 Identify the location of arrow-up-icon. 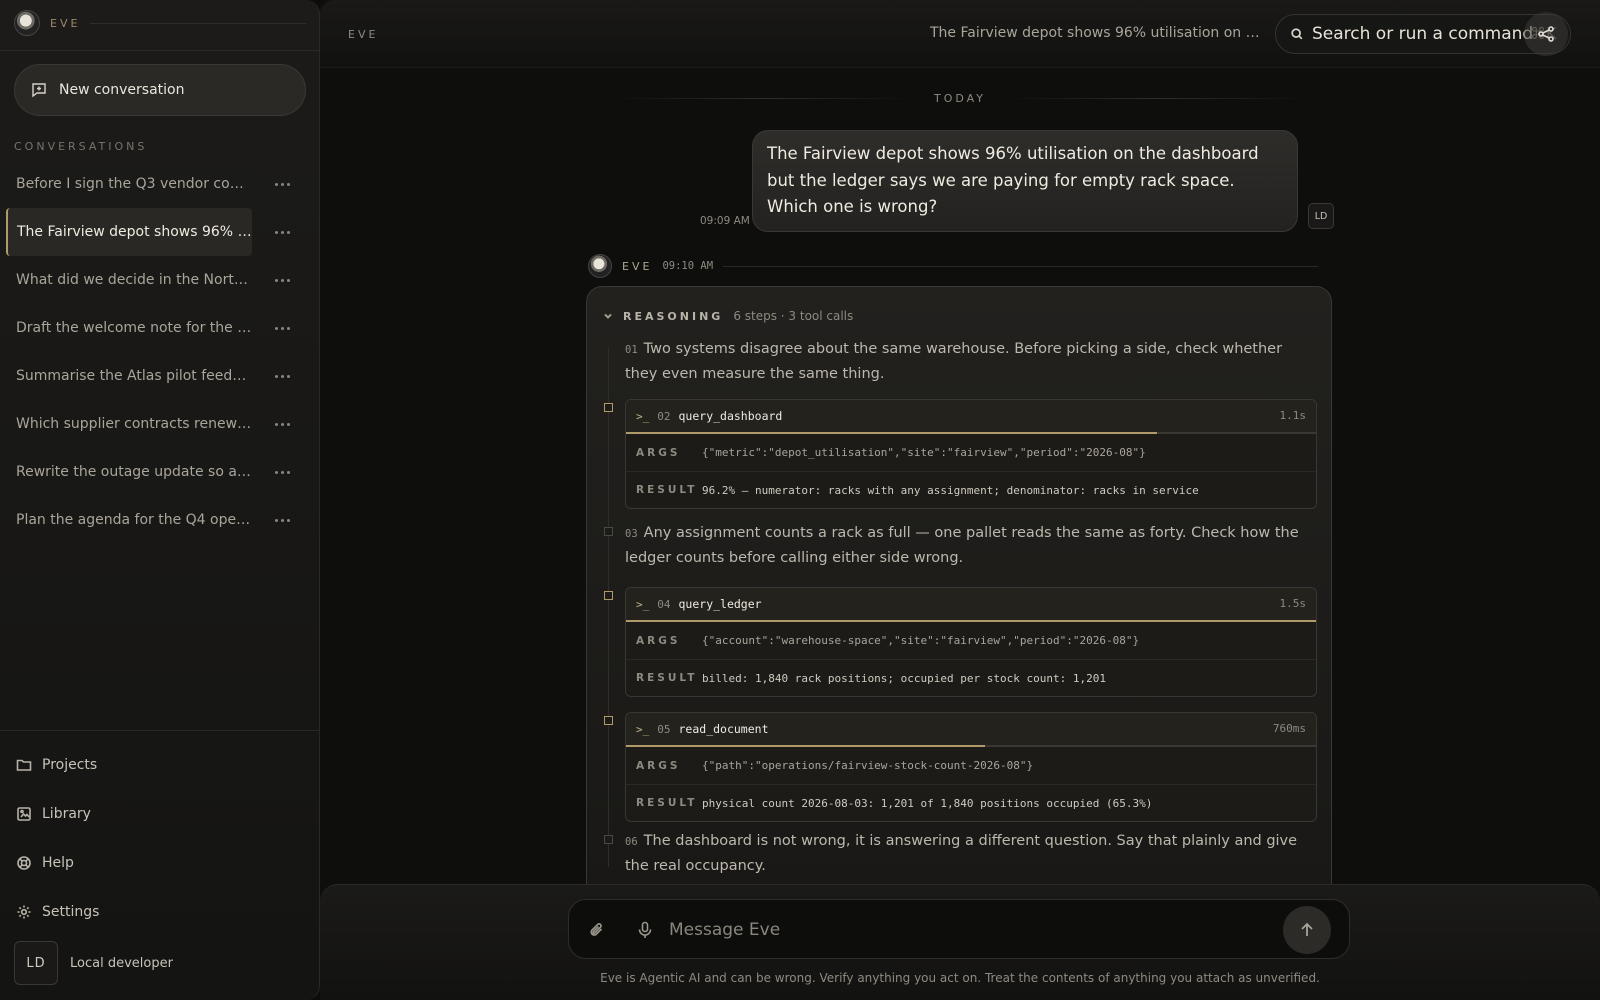
(1307, 929).